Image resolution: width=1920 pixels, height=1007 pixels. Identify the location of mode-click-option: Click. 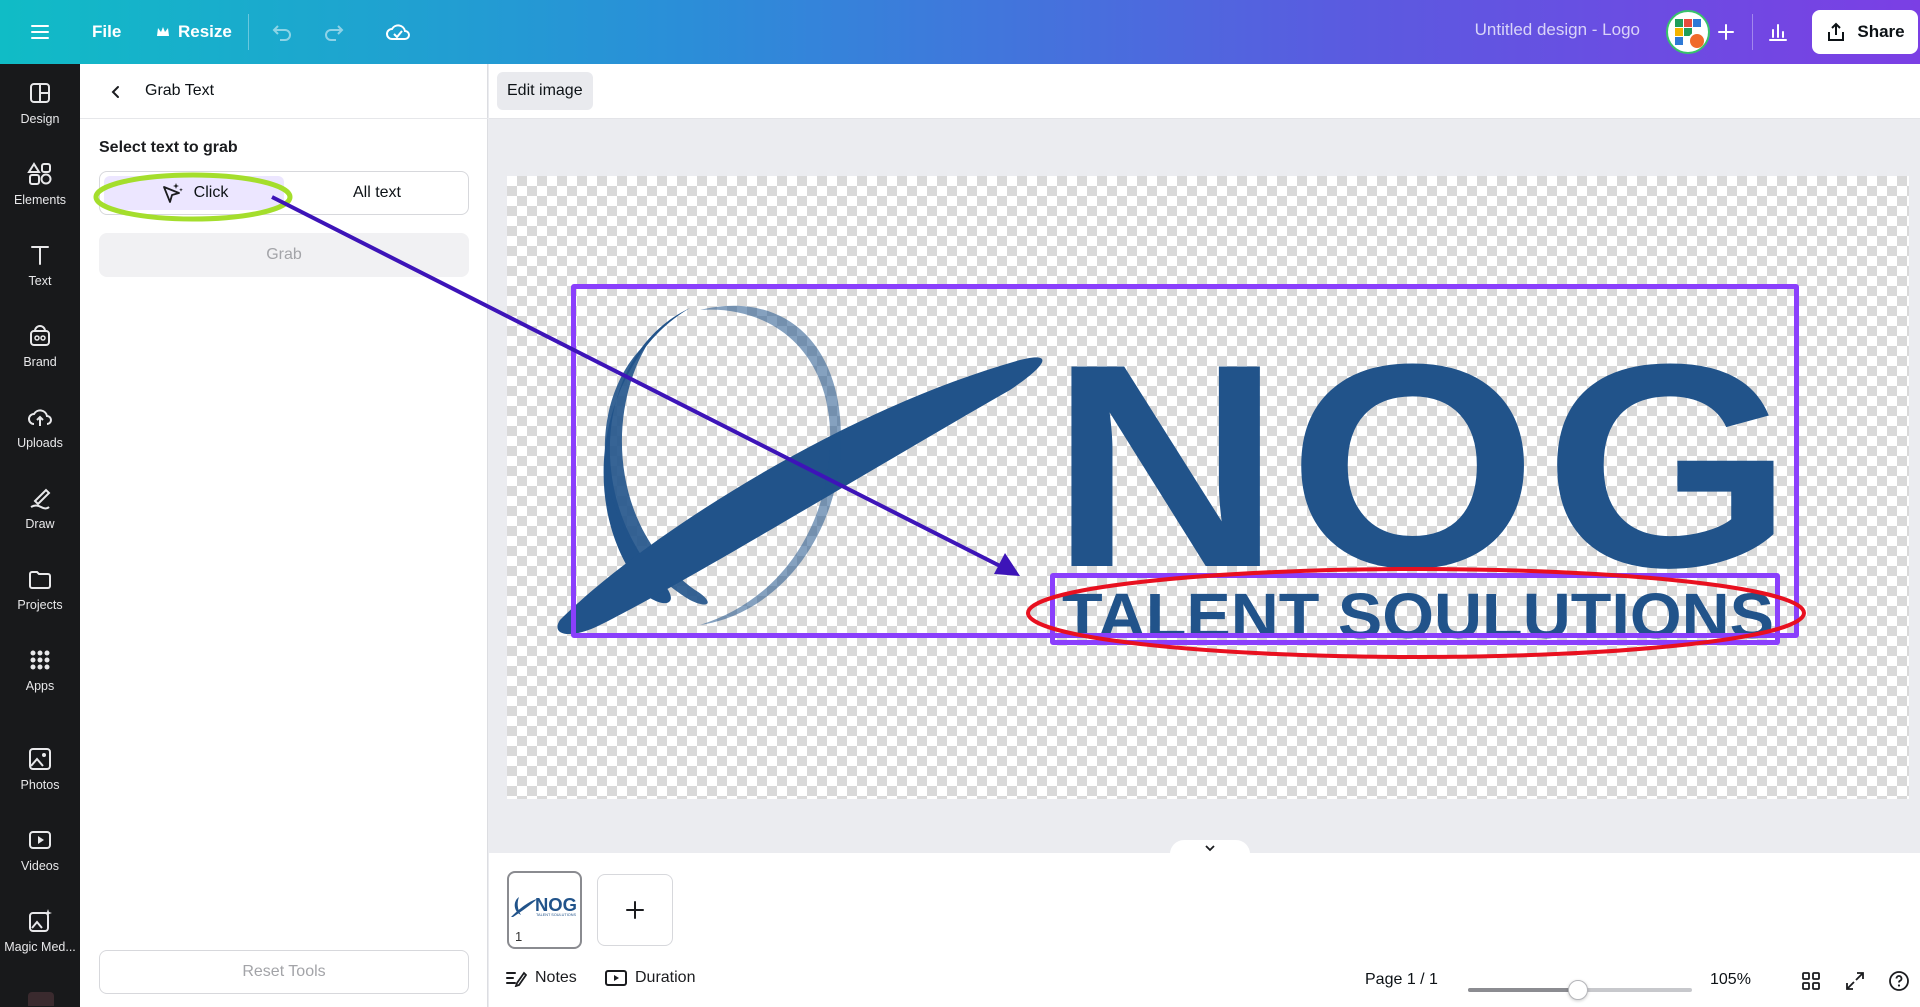
(194, 193).